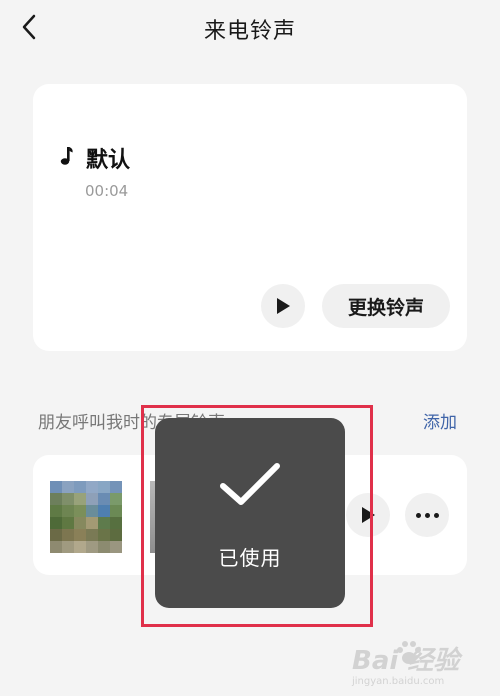 Image resolution: width=500 pixels, height=696 pixels. I want to click on more-icon, so click(427, 515).